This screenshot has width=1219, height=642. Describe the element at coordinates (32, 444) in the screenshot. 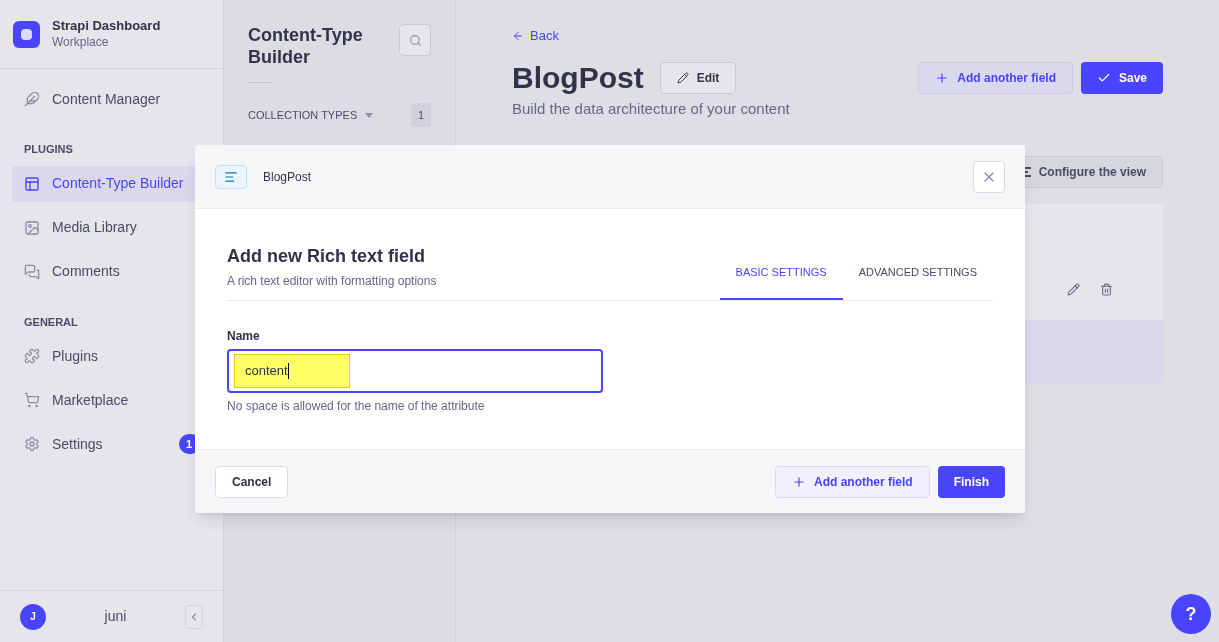

I see `settings-icon` at that location.